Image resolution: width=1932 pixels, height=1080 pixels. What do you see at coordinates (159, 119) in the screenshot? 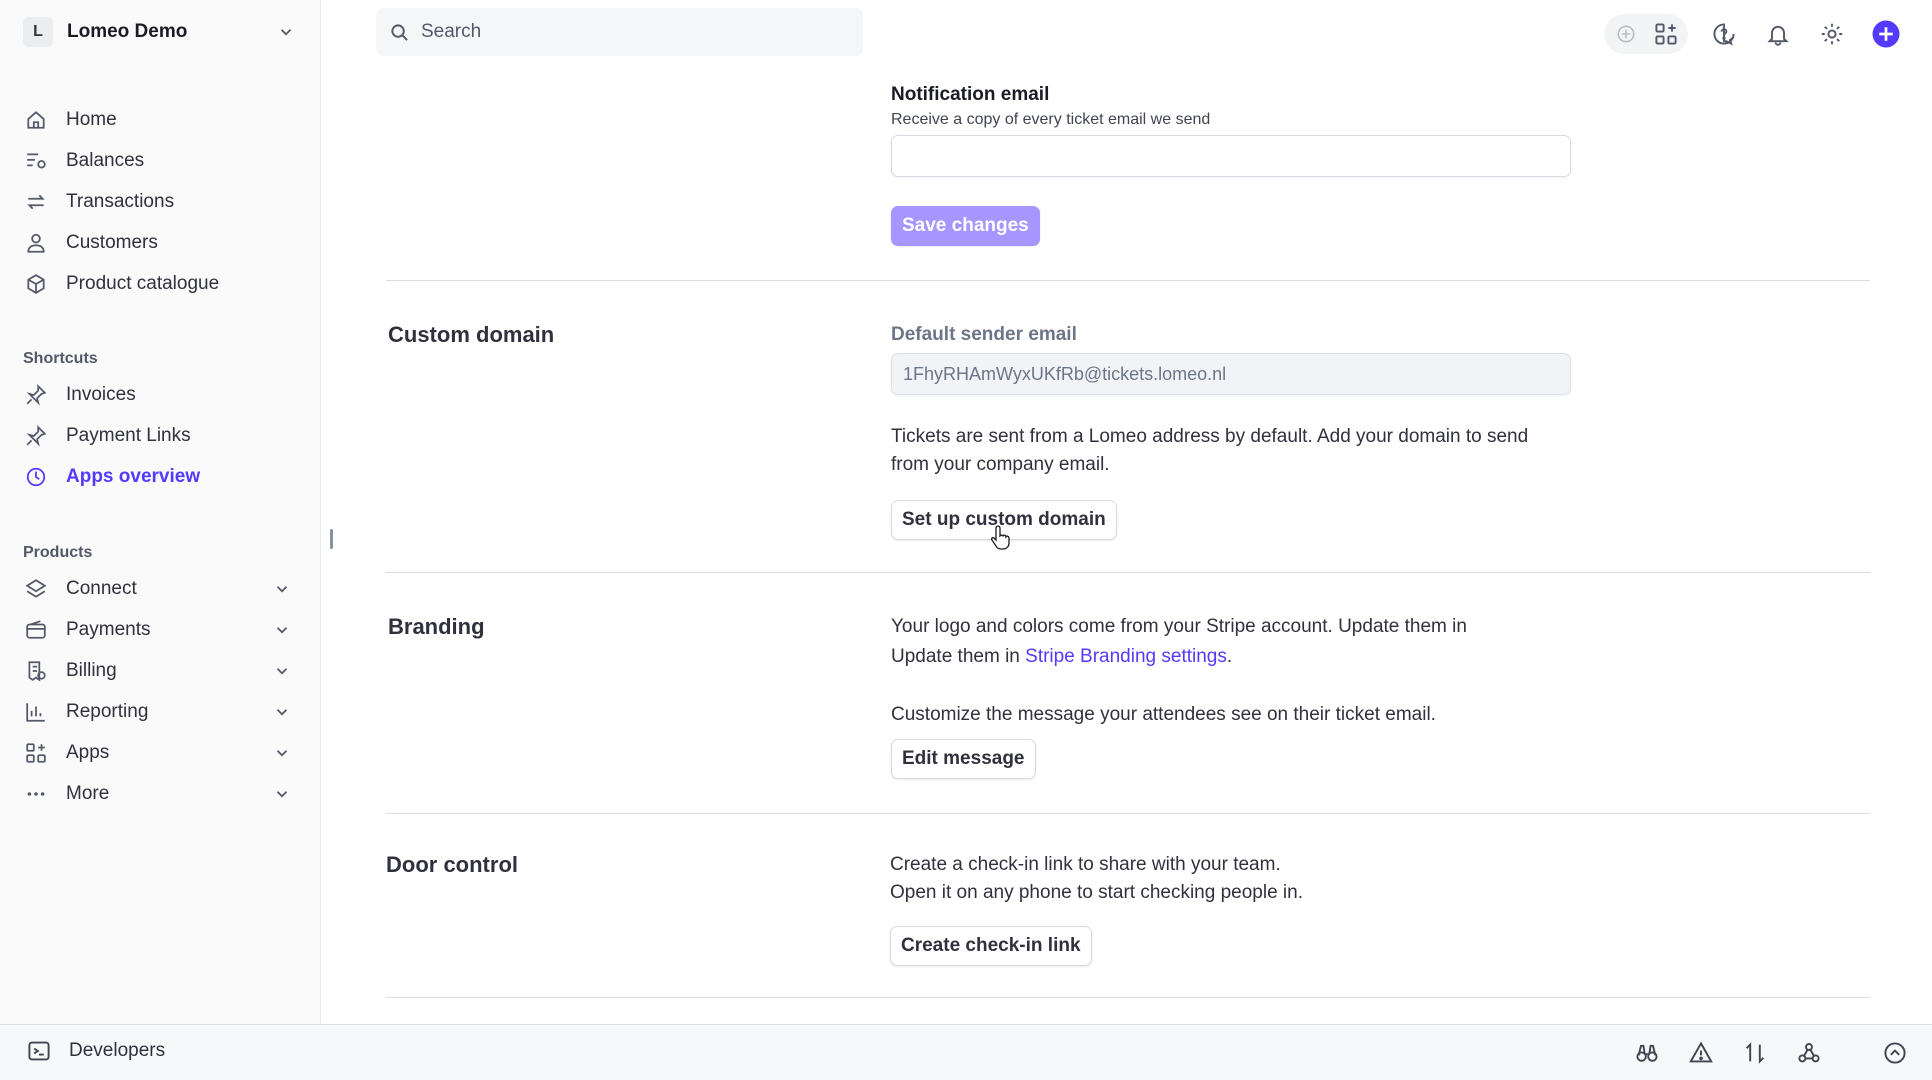
I see `sidebar-item-home: Home` at bounding box center [159, 119].